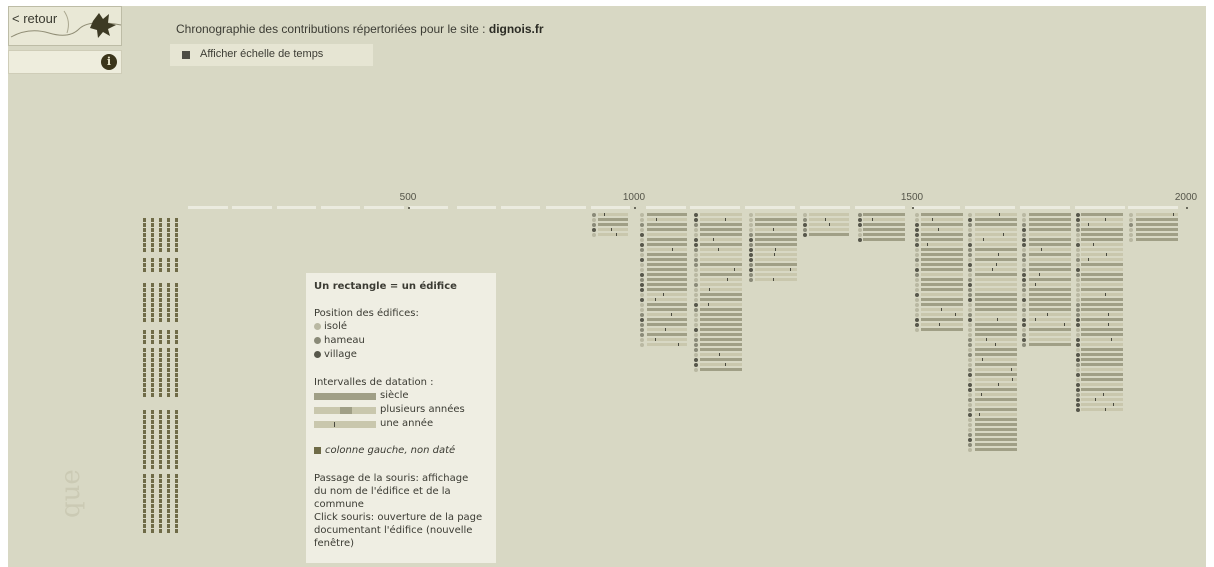 The height and width of the screenshot is (567, 1214). I want to click on toggle-label: Afficher échelle de temps, so click(261, 54).